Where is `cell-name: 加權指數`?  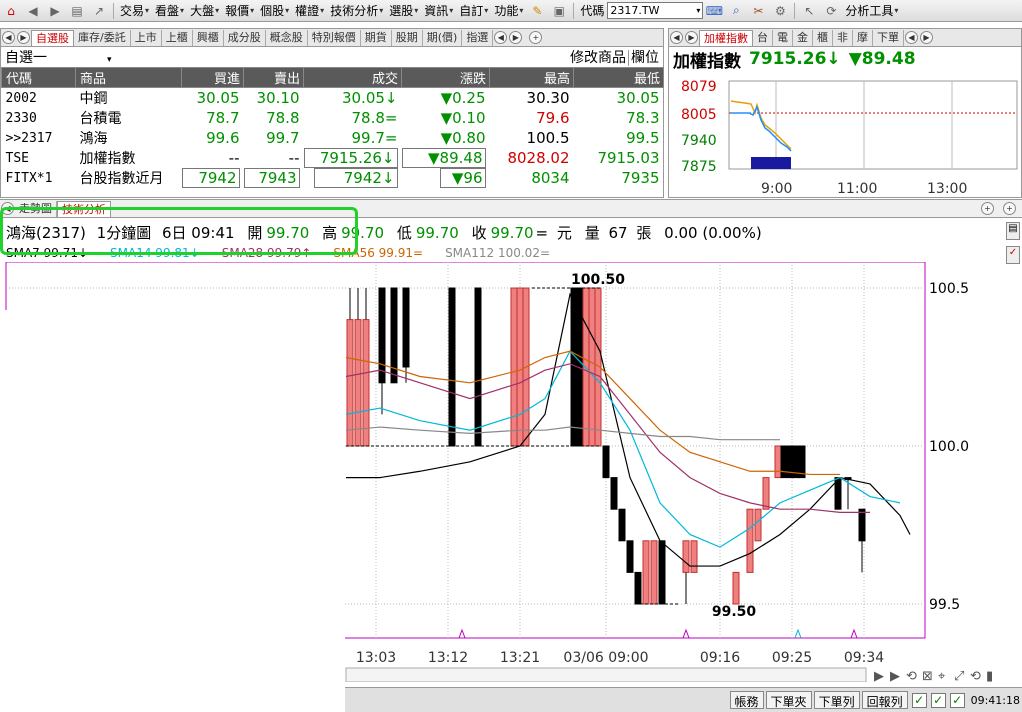
cell-name: 加權指數 is located at coordinates (107, 159).